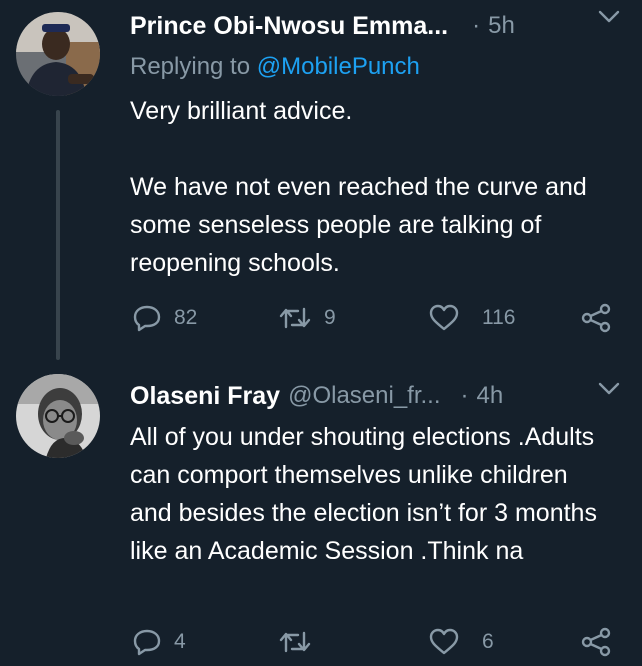 This screenshot has width=642, height=666. What do you see at coordinates (501, 26) in the screenshot?
I see `timestamp: 5h` at bounding box center [501, 26].